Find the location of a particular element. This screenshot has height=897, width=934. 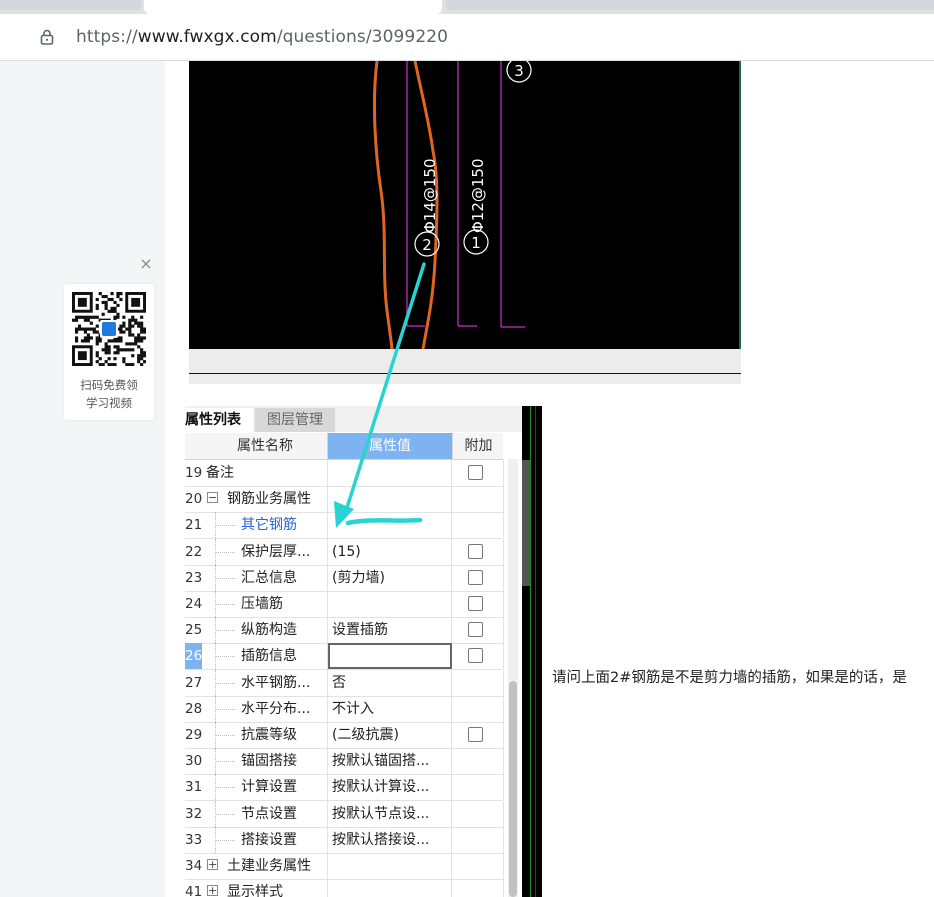

header-property-name: 属性名称 is located at coordinates (265, 446).